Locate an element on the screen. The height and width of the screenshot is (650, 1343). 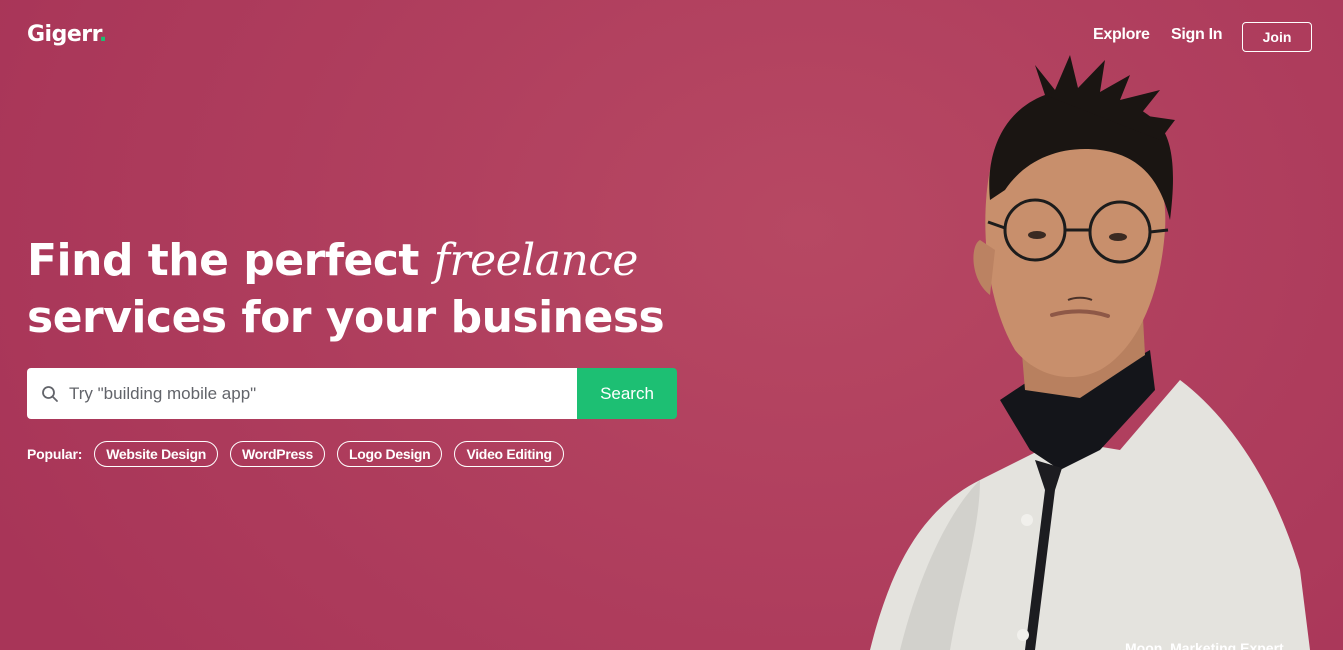
nav-sign-in-link: Sign In is located at coordinates (1197, 35).